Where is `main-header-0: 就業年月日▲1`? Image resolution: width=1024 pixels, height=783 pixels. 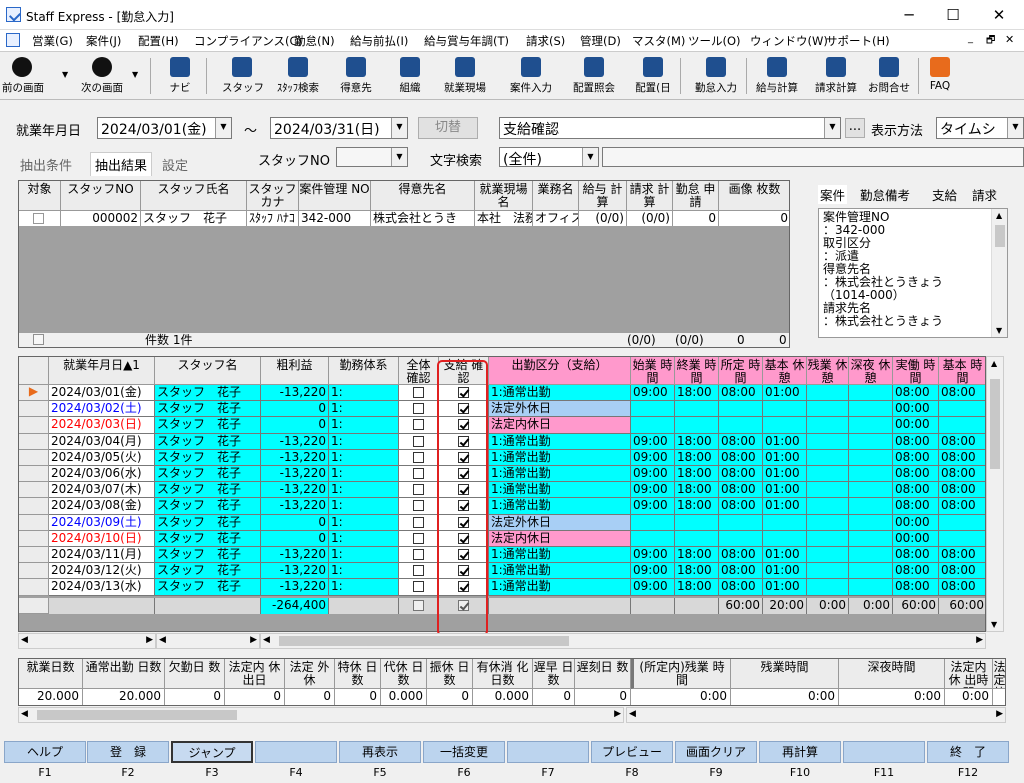 main-header-0: 就業年月日▲1 is located at coordinates (102, 371).